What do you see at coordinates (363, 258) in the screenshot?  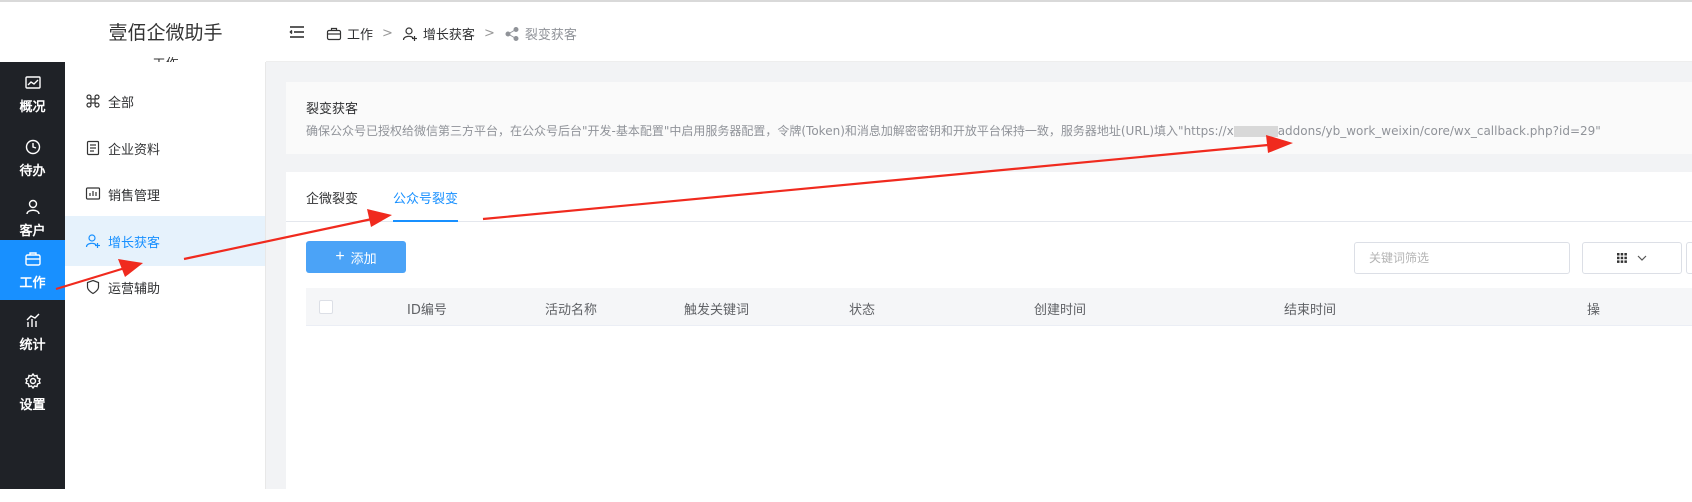 I see `add-button-label: 添加` at bounding box center [363, 258].